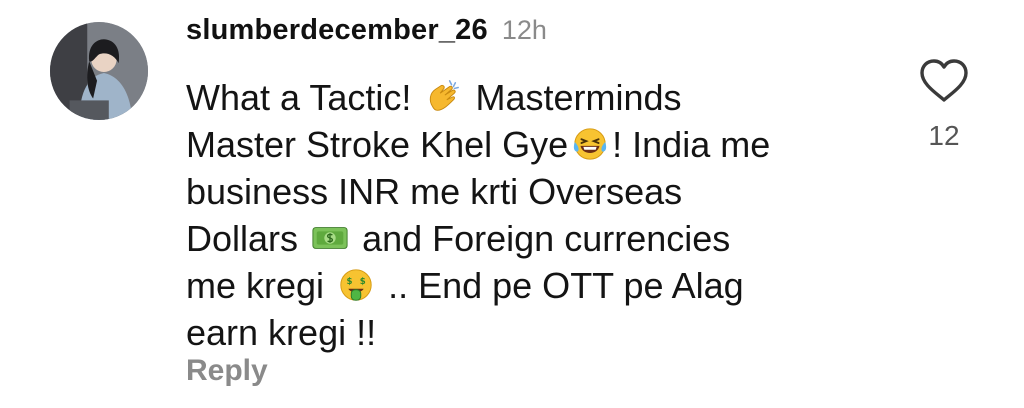 This screenshot has width=1024, height=408. I want to click on comment-text-segment: Dollars, so click(242, 238).